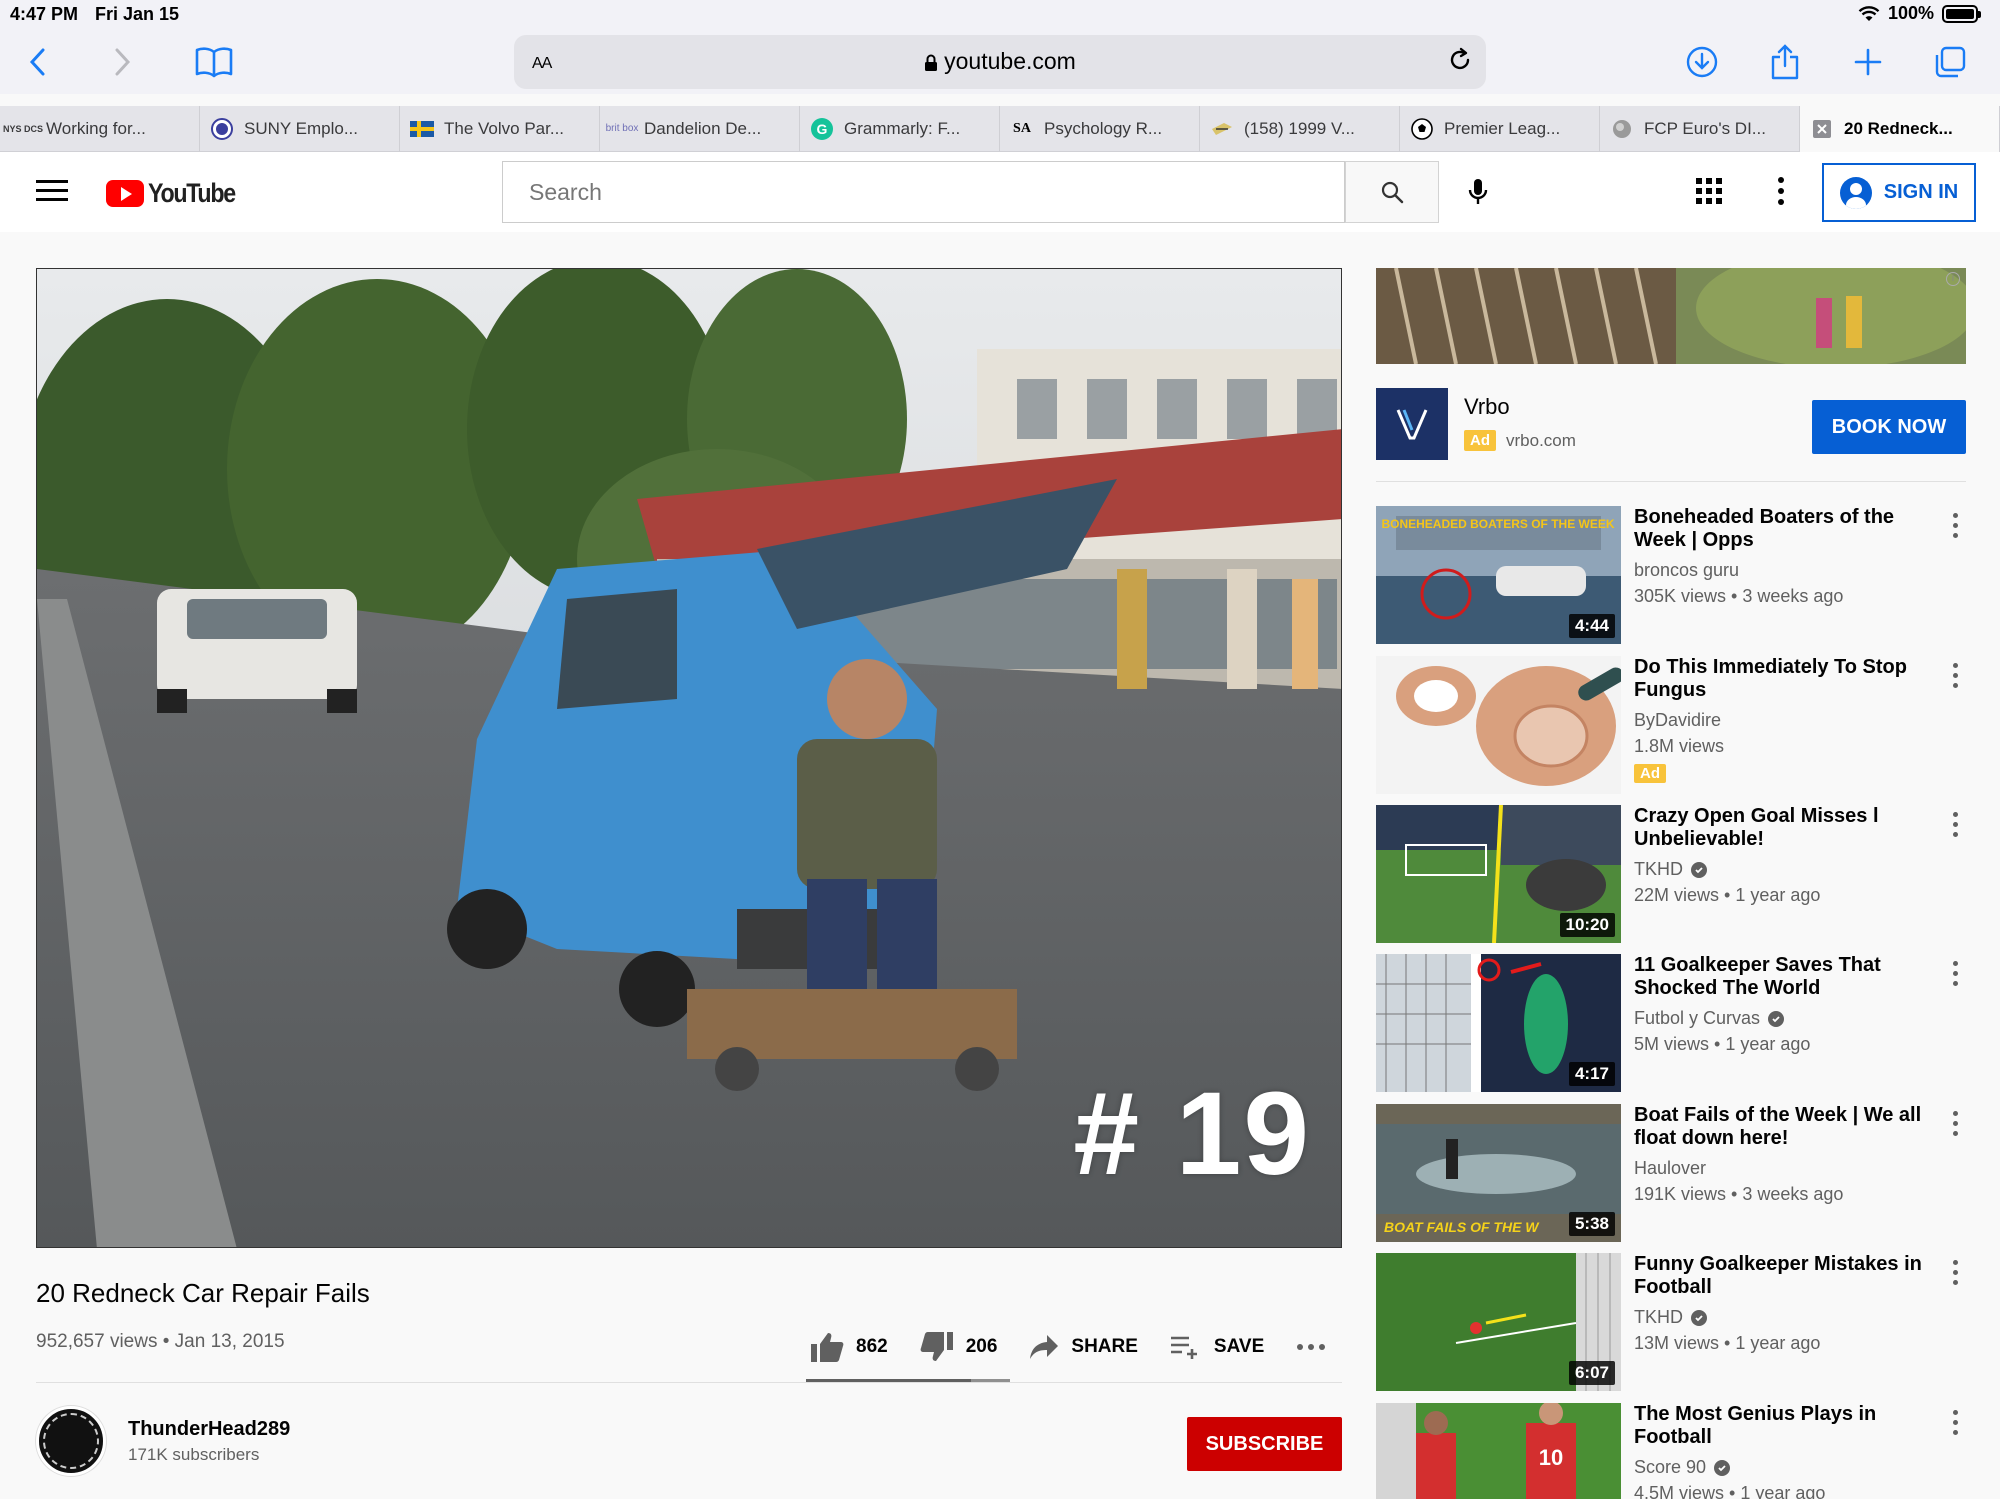 This screenshot has height=1499, width=2000. Describe the element at coordinates (1671, 316) in the screenshot. I see `ad-banner-image` at that location.